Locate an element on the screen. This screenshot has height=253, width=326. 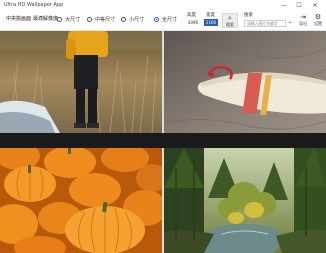
width-label: 宽度 is located at coordinates (210, 15).